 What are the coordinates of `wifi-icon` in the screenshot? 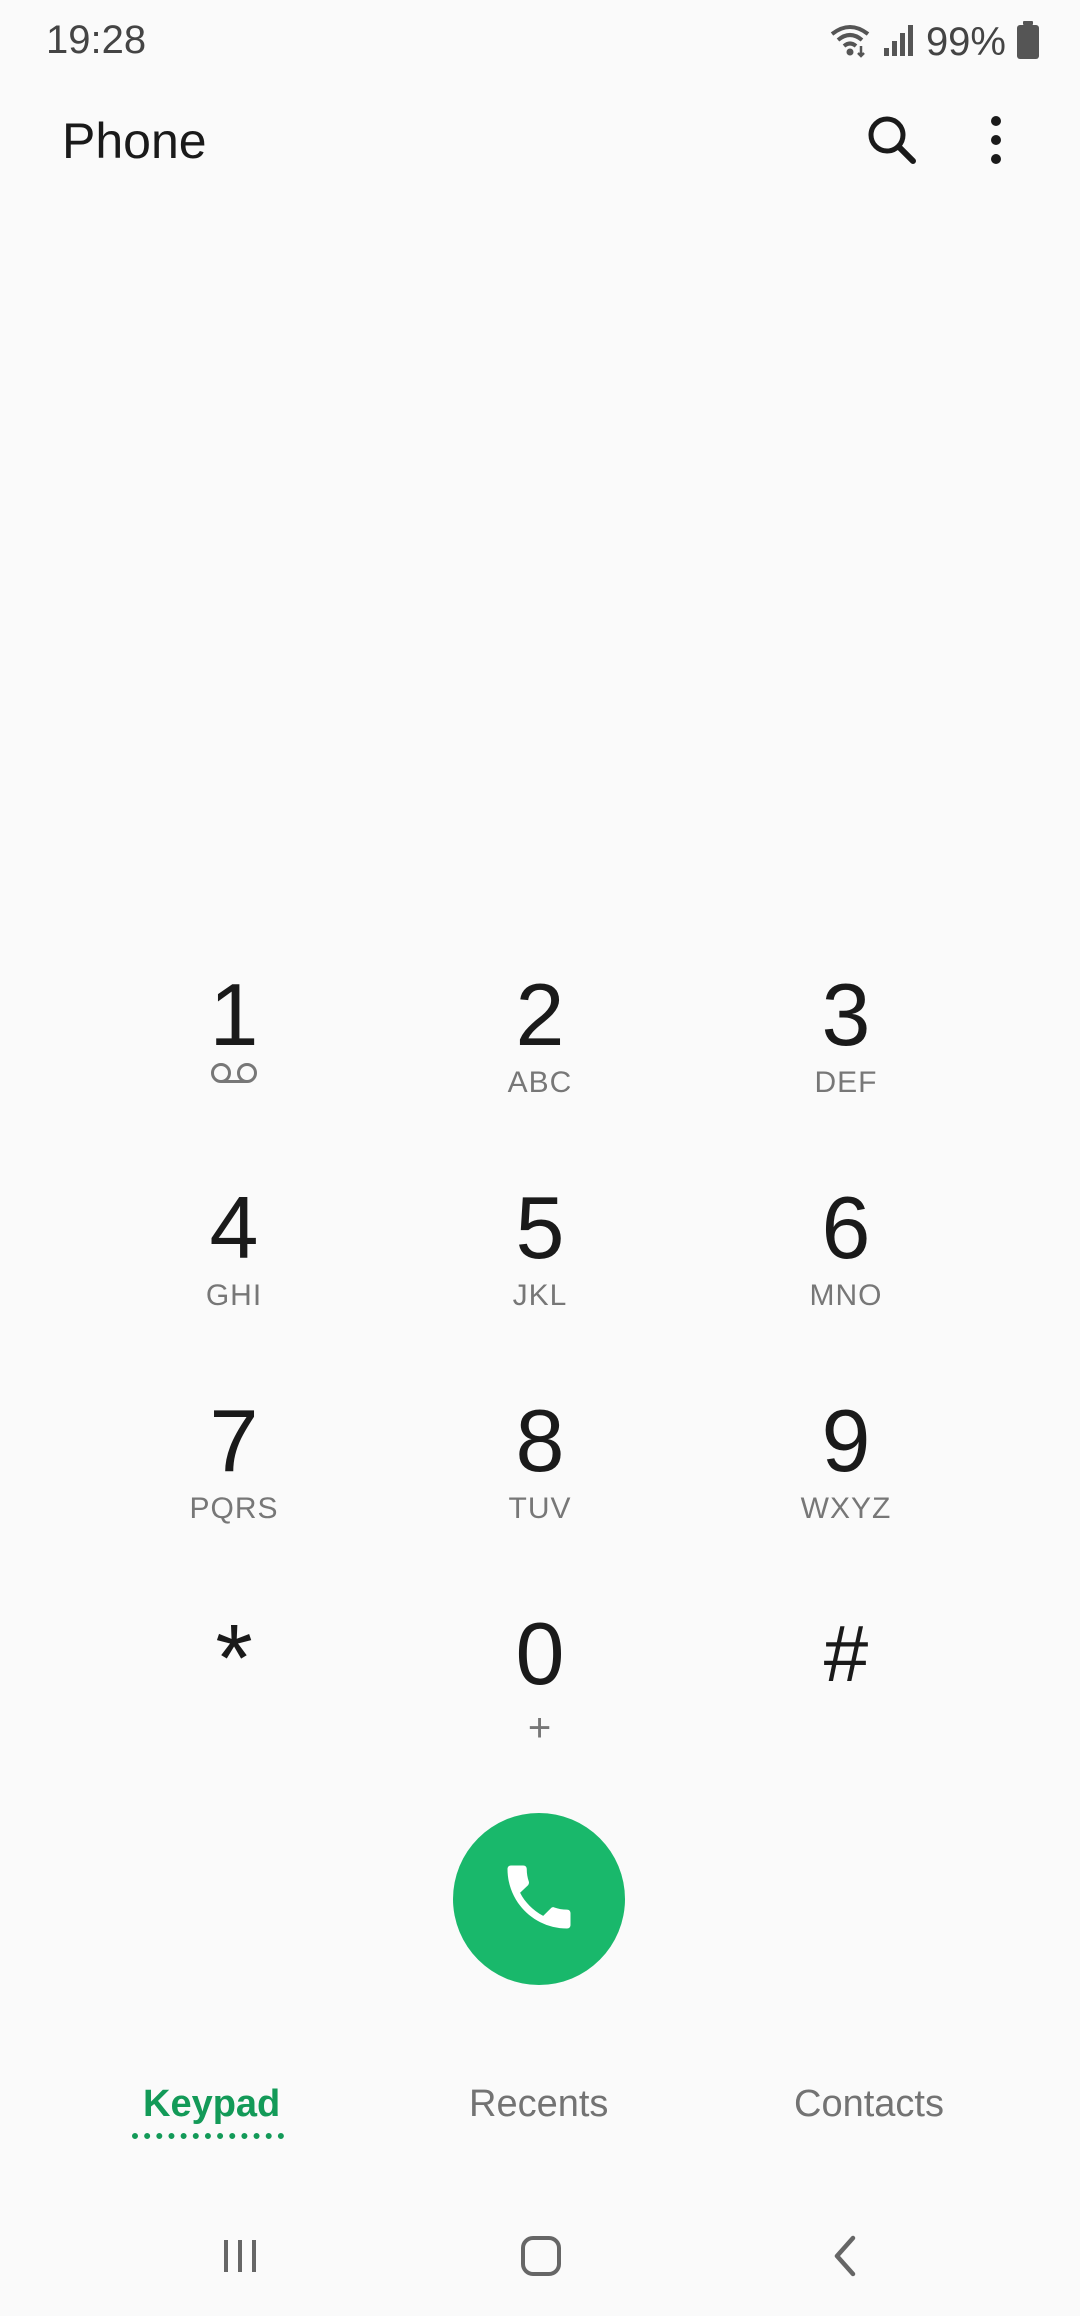 It's located at (850, 42).